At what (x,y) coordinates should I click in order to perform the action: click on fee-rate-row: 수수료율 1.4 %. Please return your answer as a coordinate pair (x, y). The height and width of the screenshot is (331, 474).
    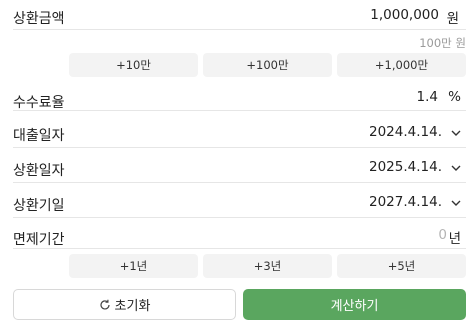
    Looking at the image, I should click on (239, 98).